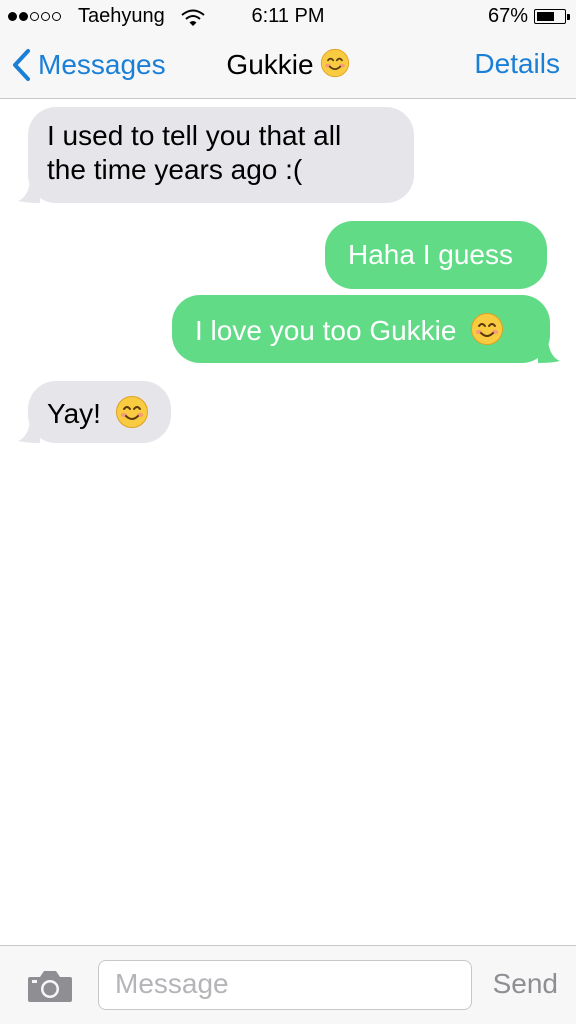 The image size is (576, 1024). I want to click on navigation-bar: Messages Gukkie Details, so click(288, 66).